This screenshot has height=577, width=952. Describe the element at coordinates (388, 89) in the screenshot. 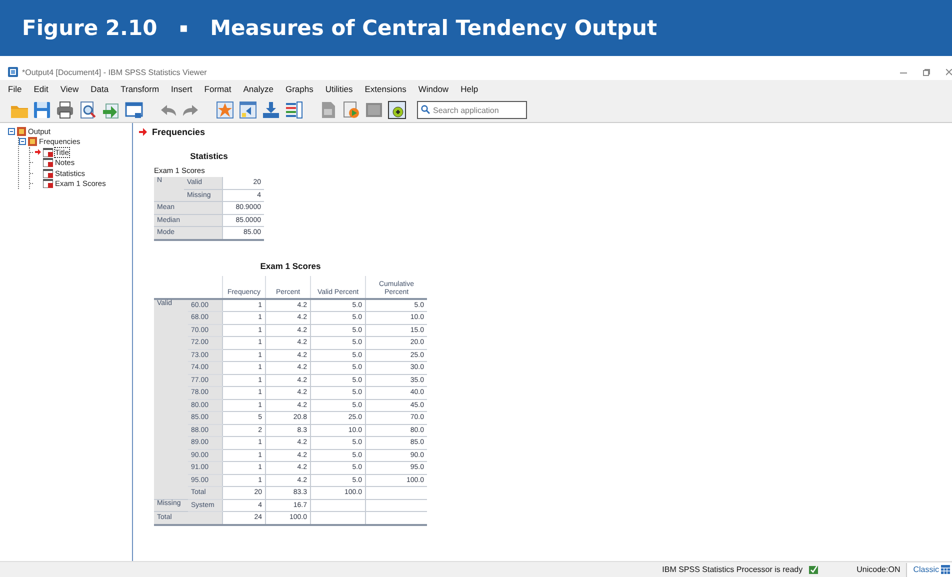

I see `menu-item: Extensions` at that location.